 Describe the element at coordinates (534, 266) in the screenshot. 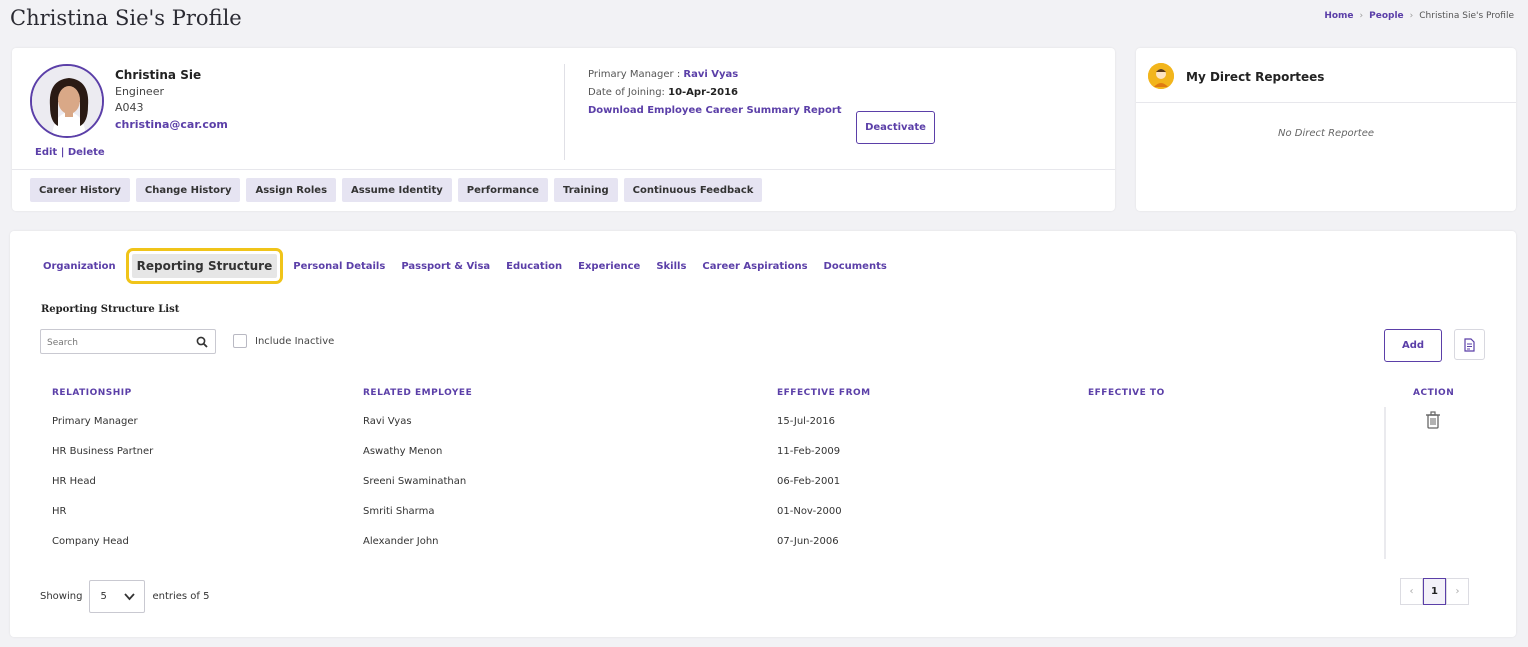

I see `tab-education: Education` at that location.